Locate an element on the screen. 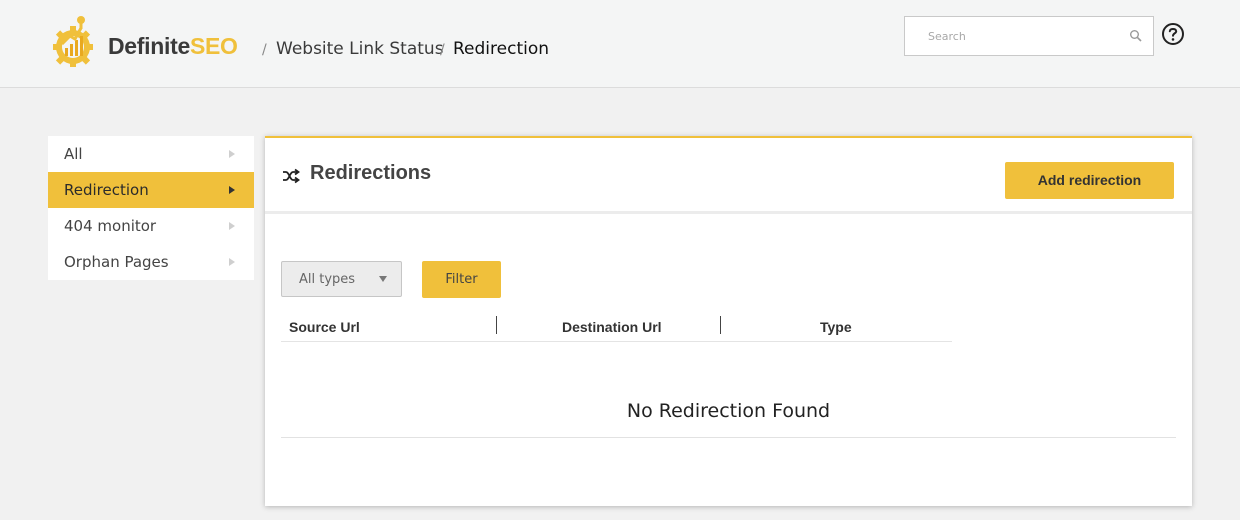 The width and height of the screenshot is (1240, 520). column-header-type: Type is located at coordinates (836, 327).